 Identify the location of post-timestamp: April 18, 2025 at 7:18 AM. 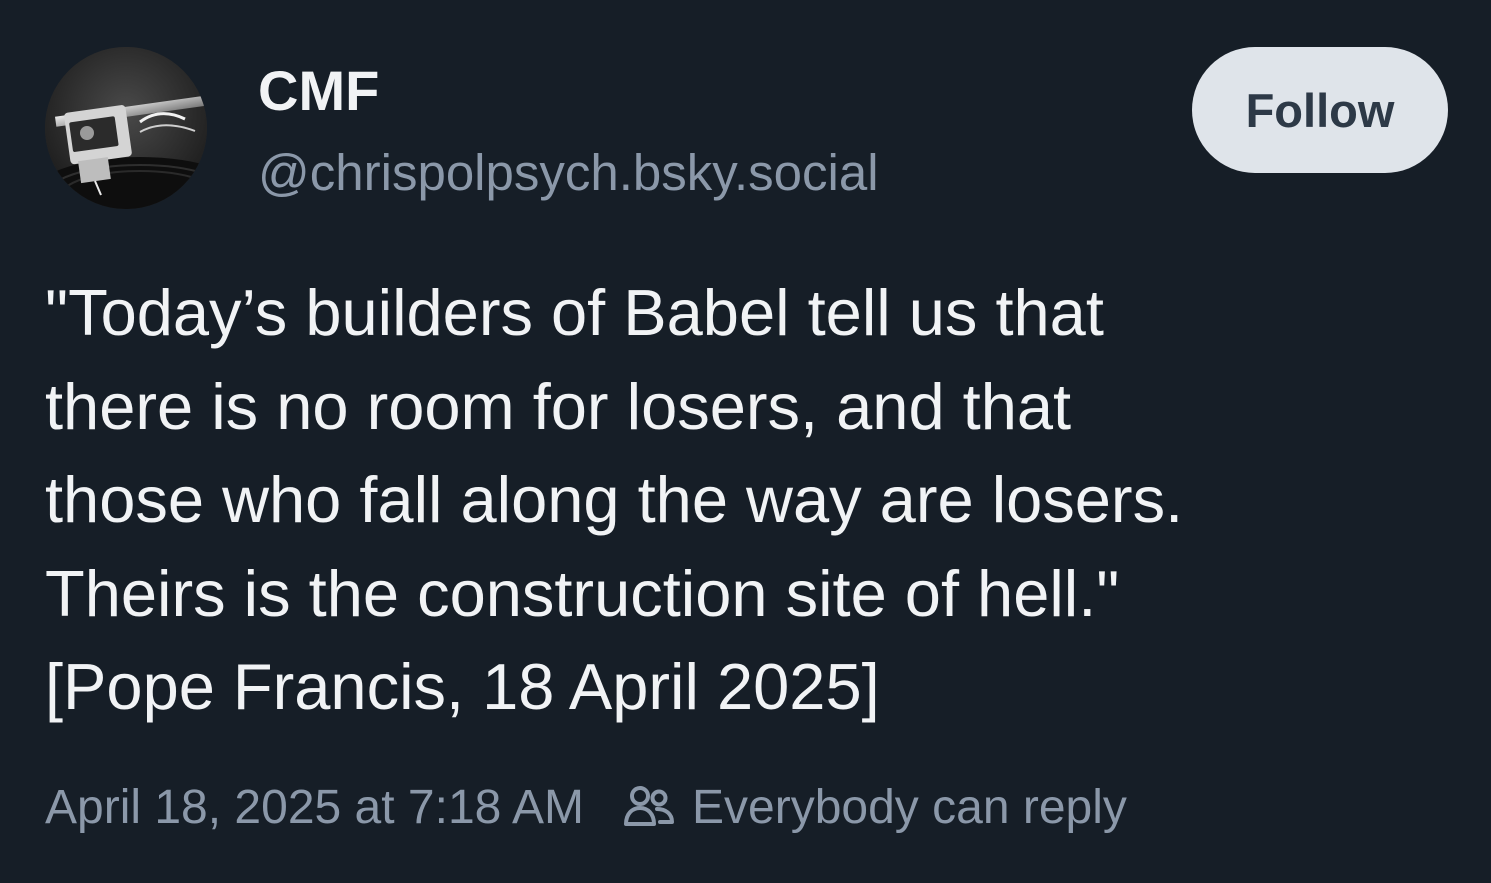
(314, 807).